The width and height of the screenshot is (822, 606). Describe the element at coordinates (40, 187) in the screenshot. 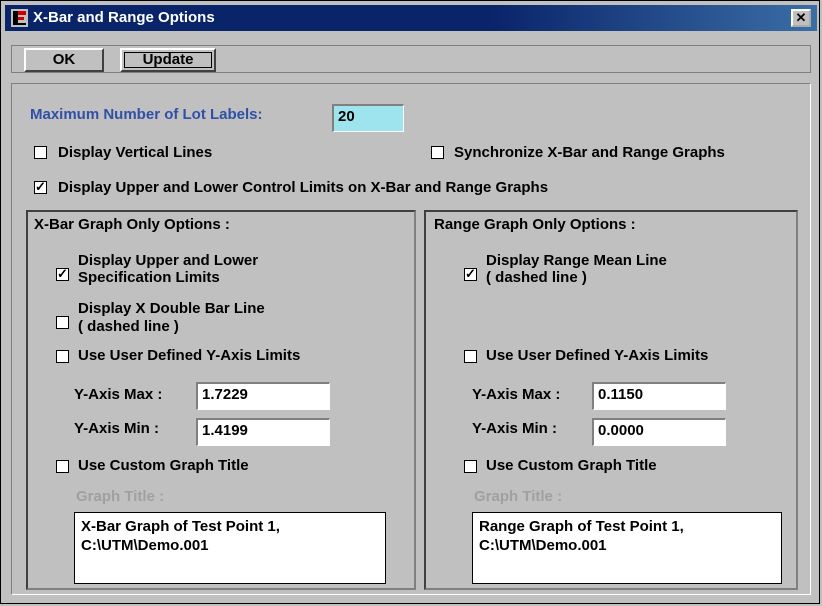

I see `display-control-limits-checkbox` at that location.